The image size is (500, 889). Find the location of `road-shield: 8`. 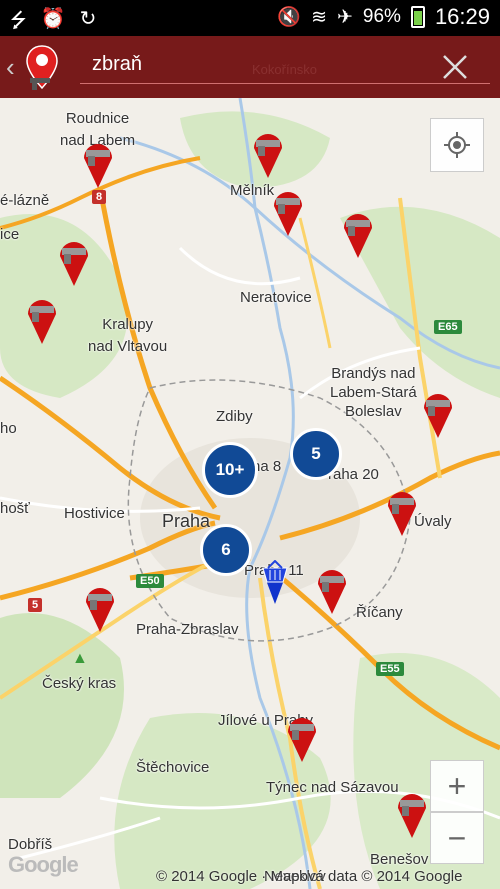

road-shield: 8 is located at coordinates (99, 197).